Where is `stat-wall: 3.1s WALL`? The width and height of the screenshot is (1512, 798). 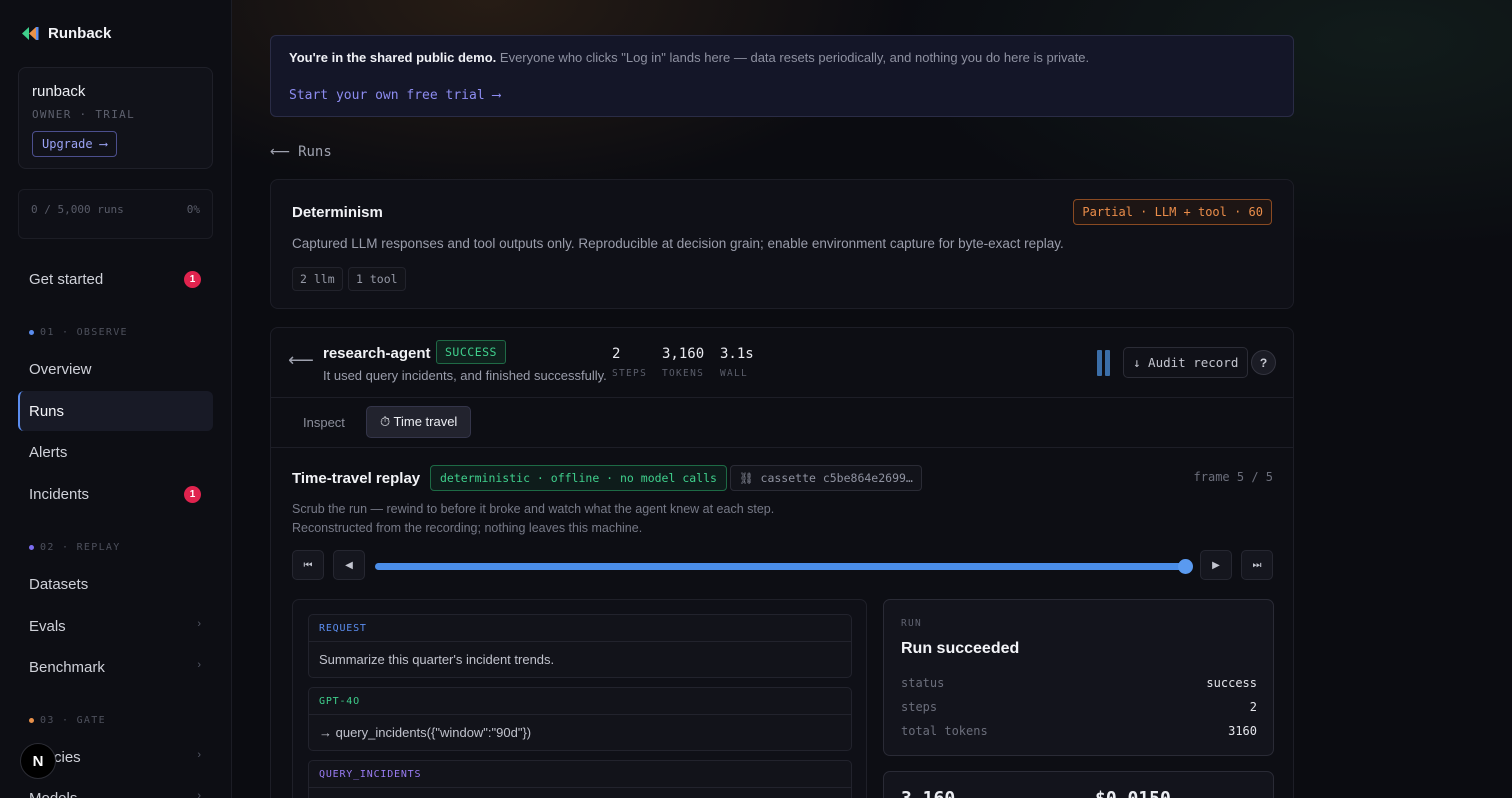 stat-wall: 3.1s WALL is located at coordinates (737, 362).